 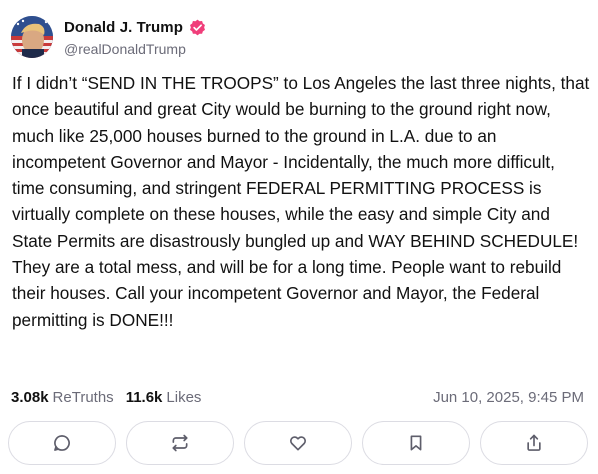 I want to click on reply-button, so click(x=62, y=443).